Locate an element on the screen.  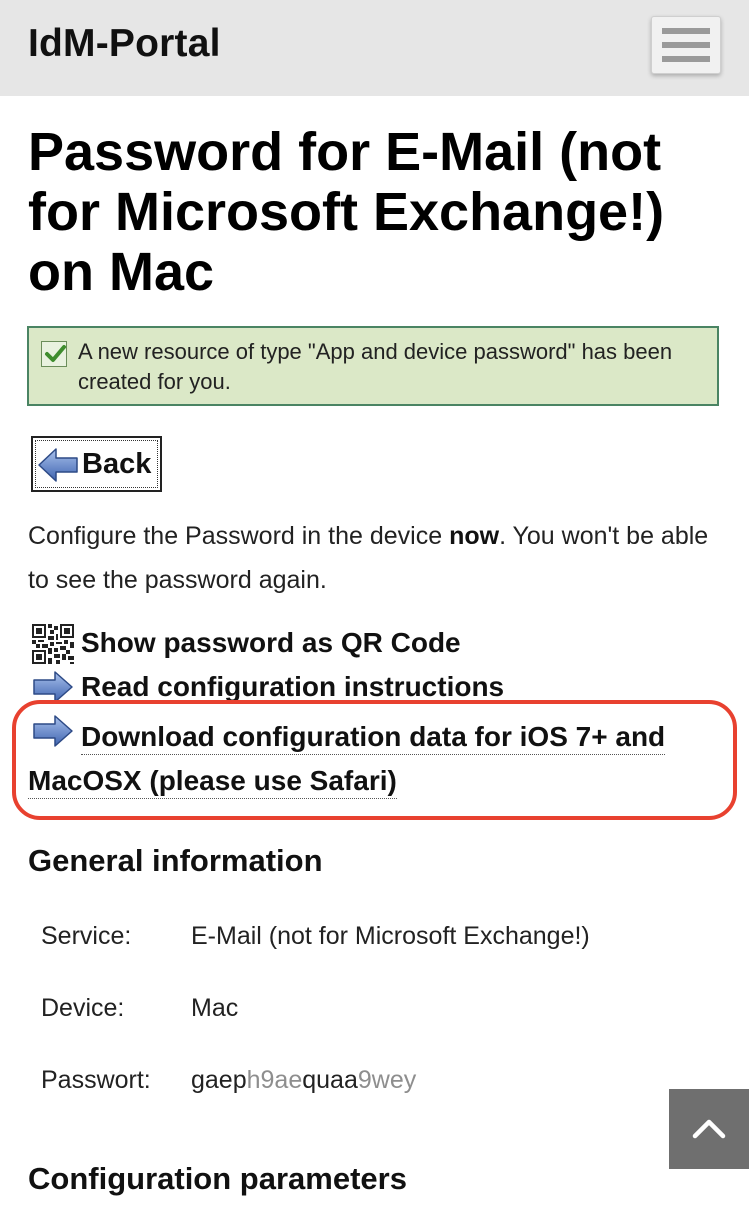
brand-title: IdM-Portal is located at coordinates (124, 44).